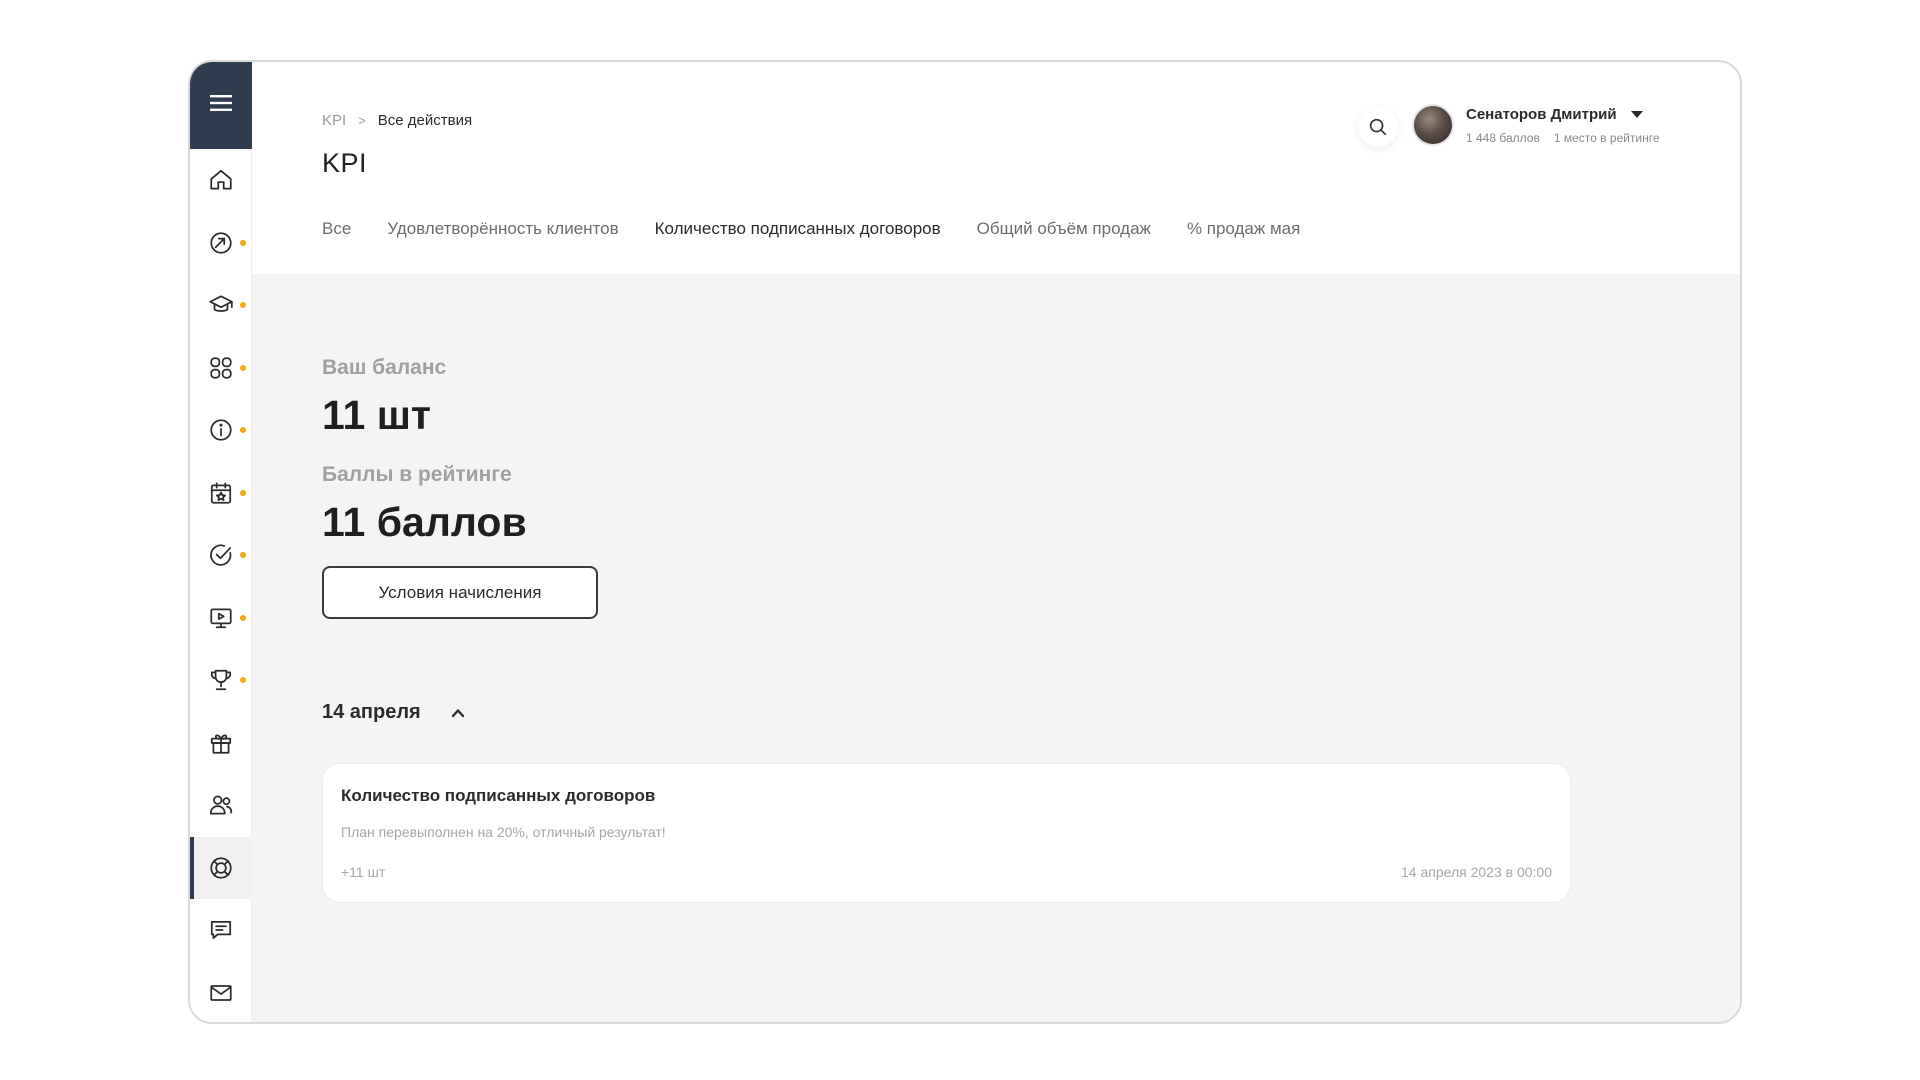  I want to click on date-group-toggle: 14 апреля, so click(393, 712).